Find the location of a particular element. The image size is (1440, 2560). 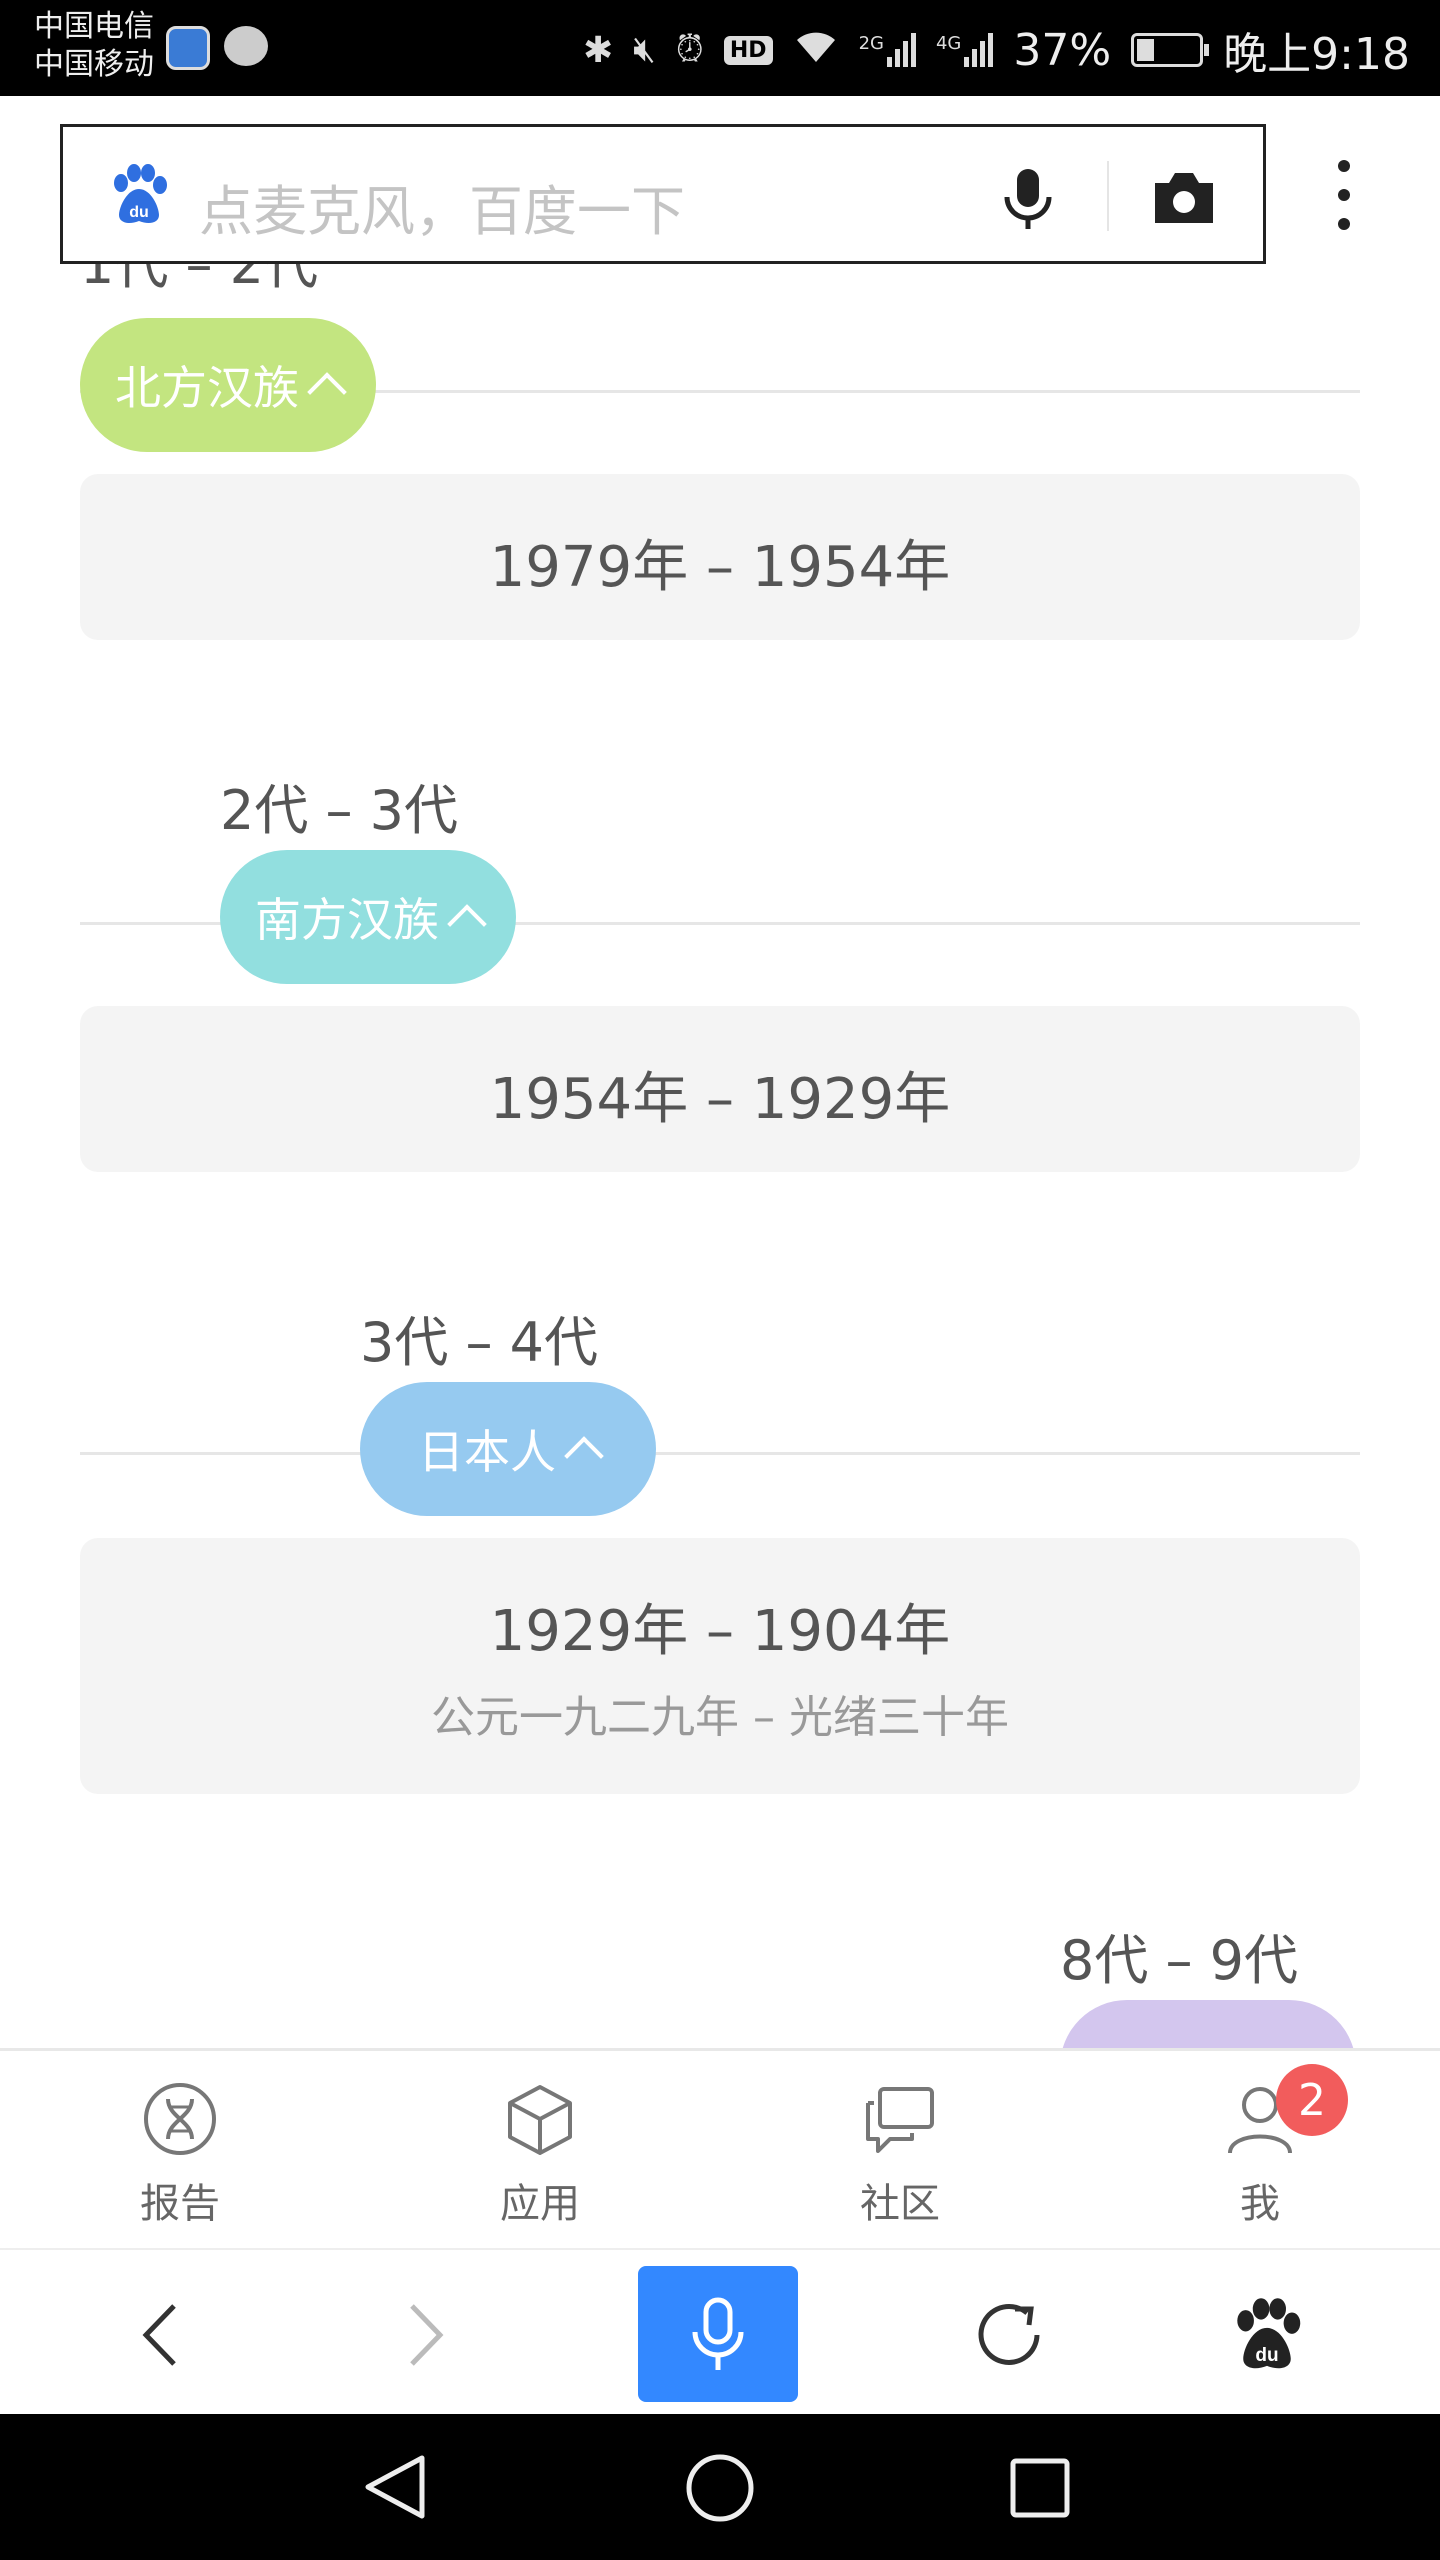

pill-label: 南方汉族 is located at coordinates (347, 920).